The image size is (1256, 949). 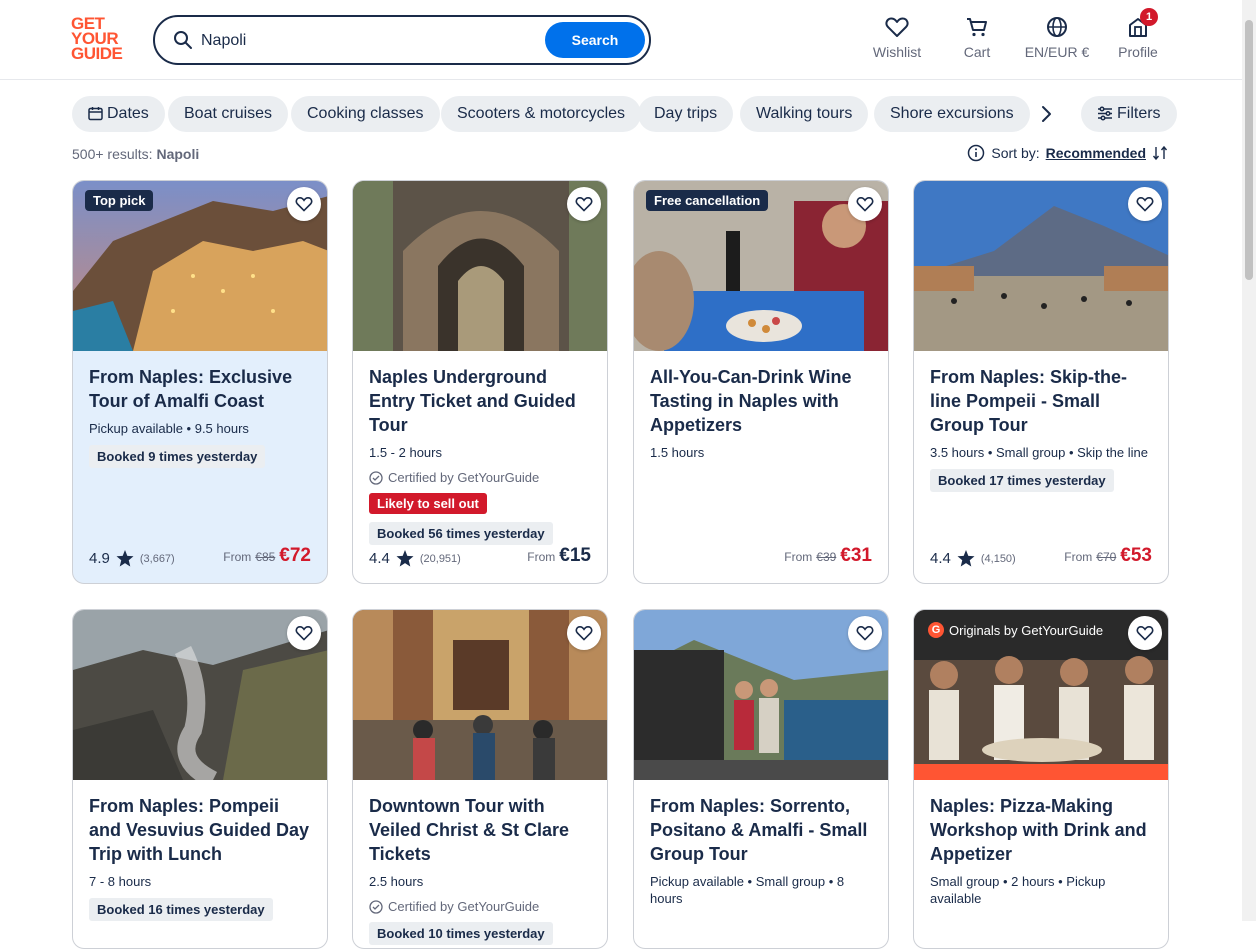 What do you see at coordinates (1057, 52) in the screenshot?
I see `language-currency-label: EN/EUR €` at bounding box center [1057, 52].